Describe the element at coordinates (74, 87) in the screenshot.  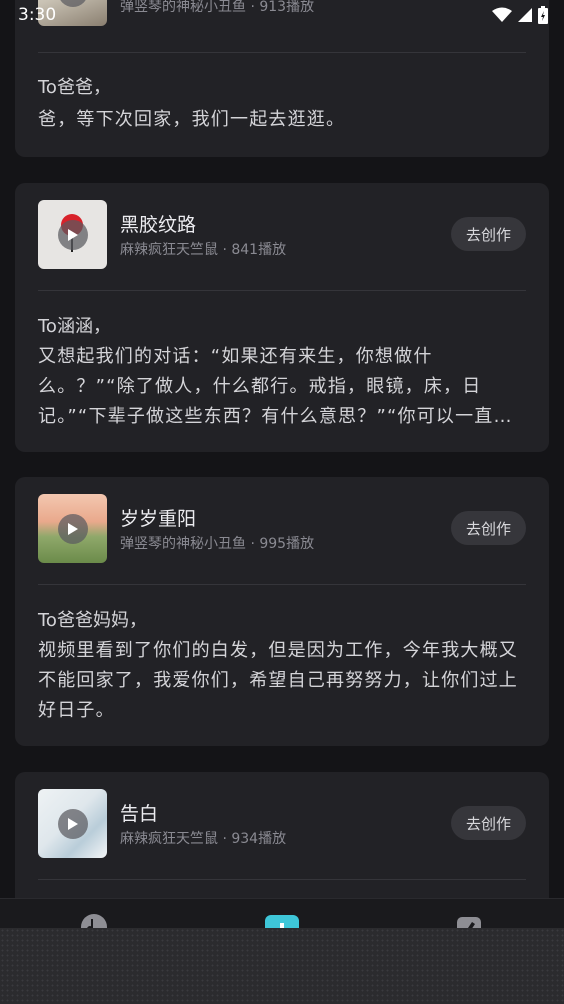
I see `message-recipient: To爸爸，` at that location.